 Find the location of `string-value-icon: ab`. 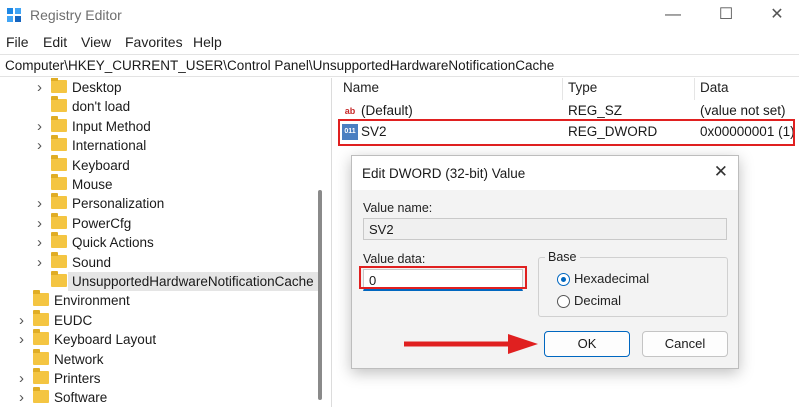

string-value-icon: ab is located at coordinates (350, 111).